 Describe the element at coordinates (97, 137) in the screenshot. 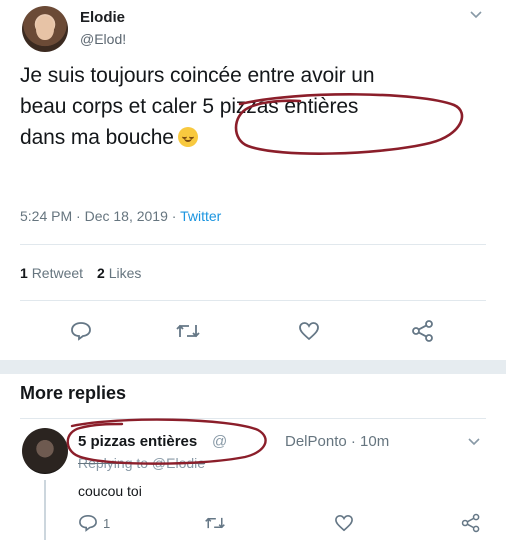

I see `tweet-text-line-3: dans ma bouche` at that location.